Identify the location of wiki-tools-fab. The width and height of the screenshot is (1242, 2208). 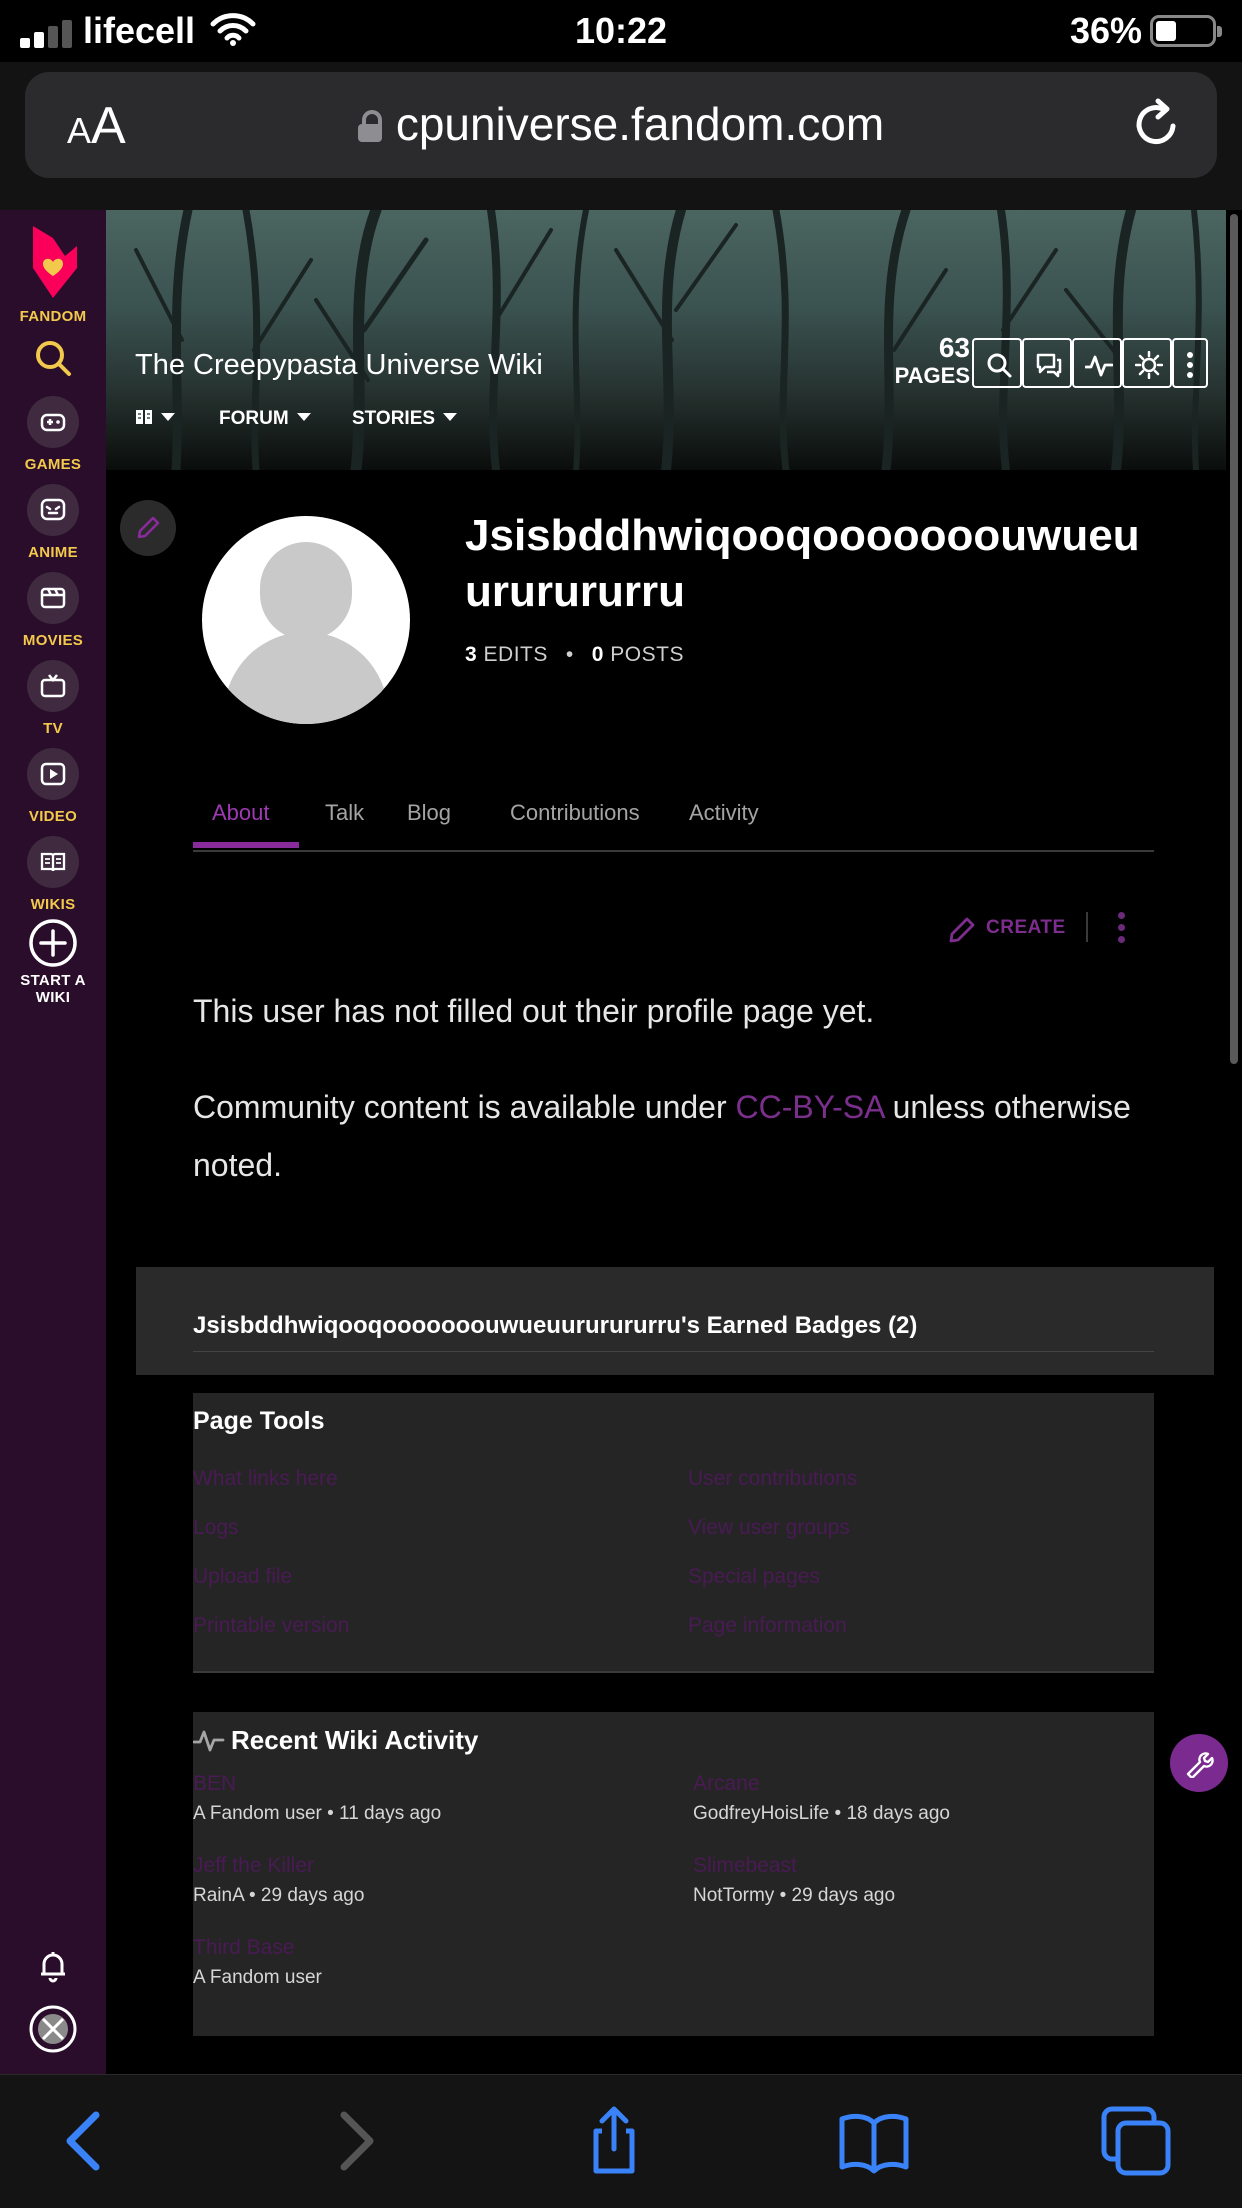
(1199, 1763).